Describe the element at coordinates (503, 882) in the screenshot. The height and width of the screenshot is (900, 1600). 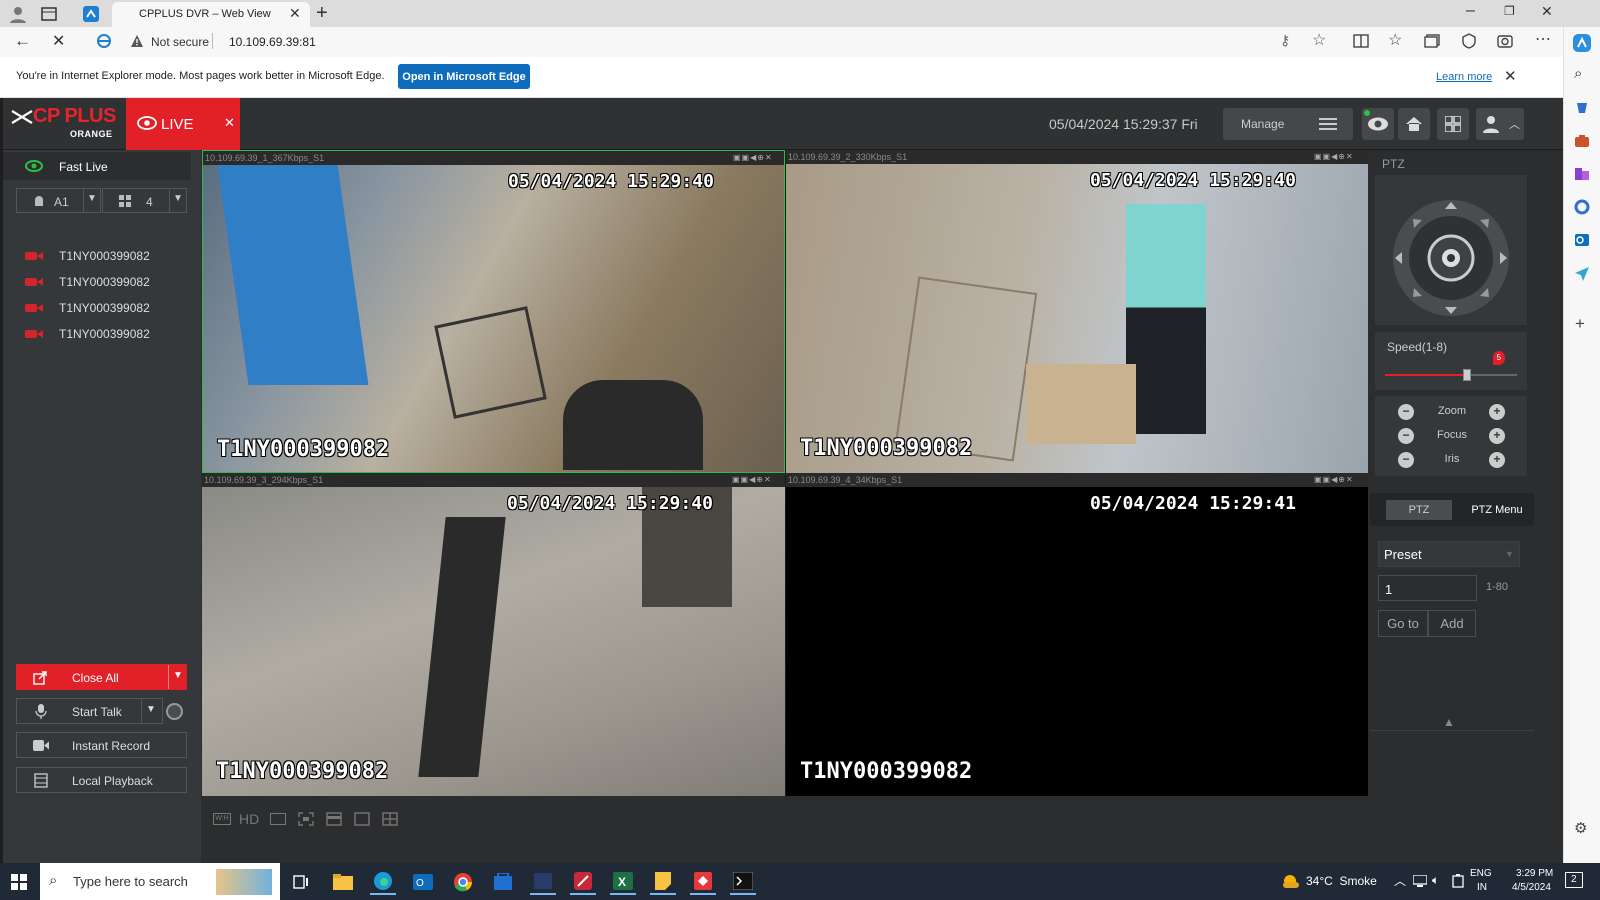
I see `store-icon` at that location.